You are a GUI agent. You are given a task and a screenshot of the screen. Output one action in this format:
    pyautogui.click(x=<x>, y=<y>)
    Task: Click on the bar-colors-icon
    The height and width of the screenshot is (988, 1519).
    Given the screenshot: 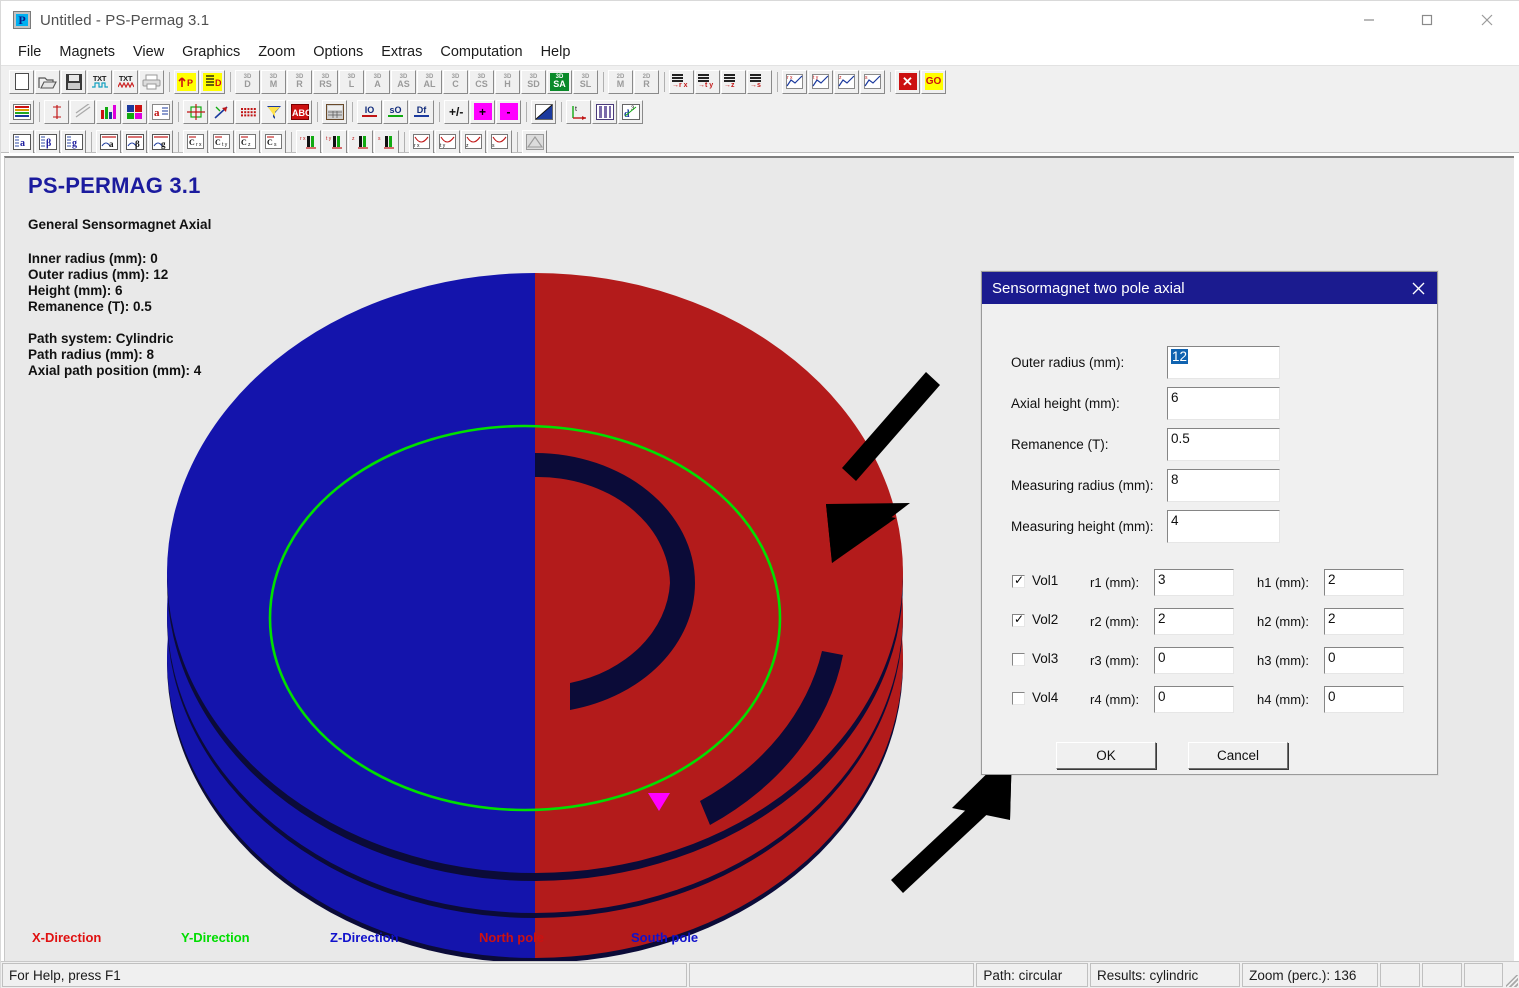 What is the action you would take?
    pyautogui.click(x=108, y=111)
    